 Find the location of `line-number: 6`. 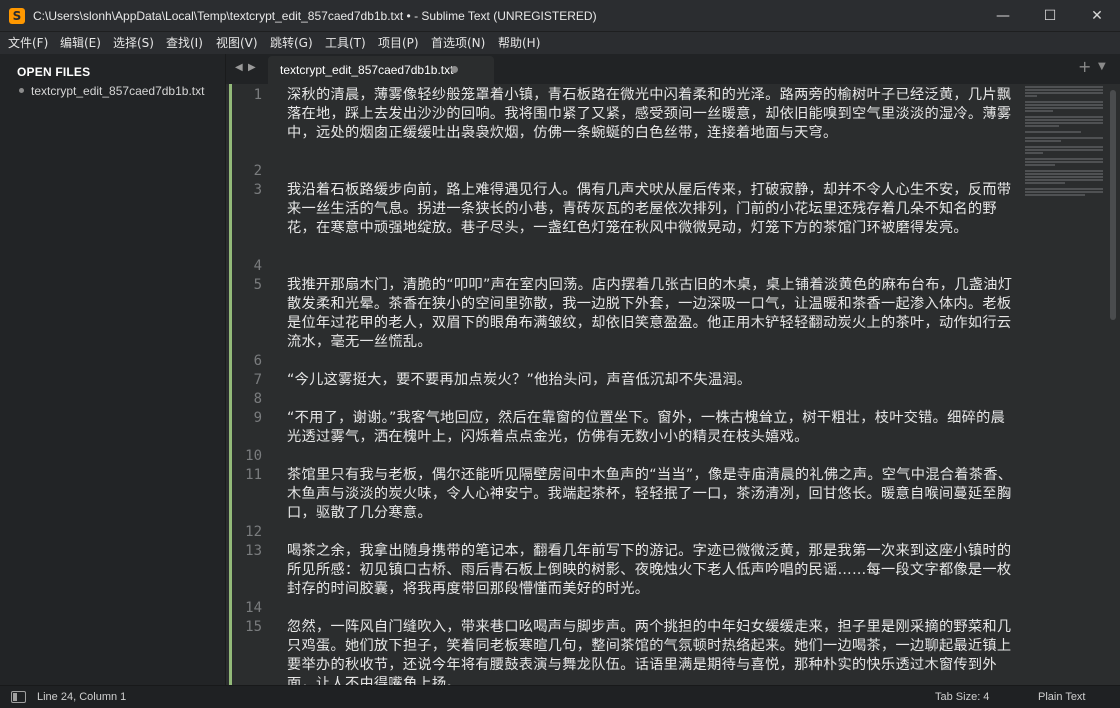

line-number: 6 is located at coordinates (257, 361).